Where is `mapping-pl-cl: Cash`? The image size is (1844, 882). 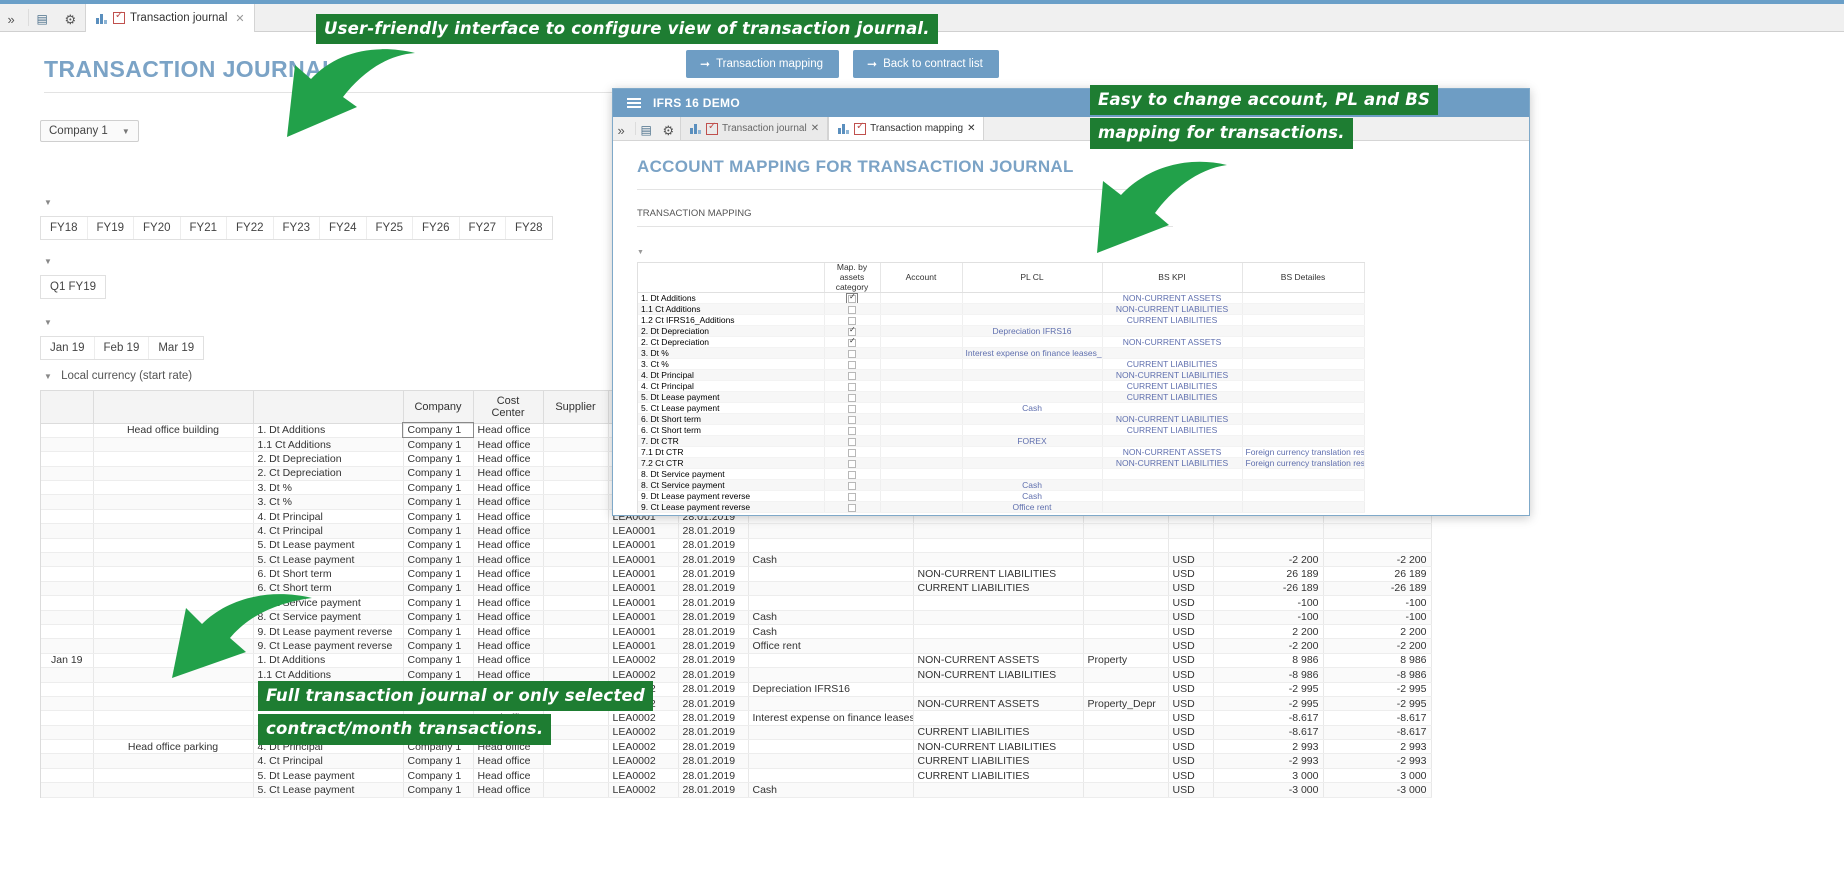
mapping-pl-cl: Cash is located at coordinates (1032, 408).